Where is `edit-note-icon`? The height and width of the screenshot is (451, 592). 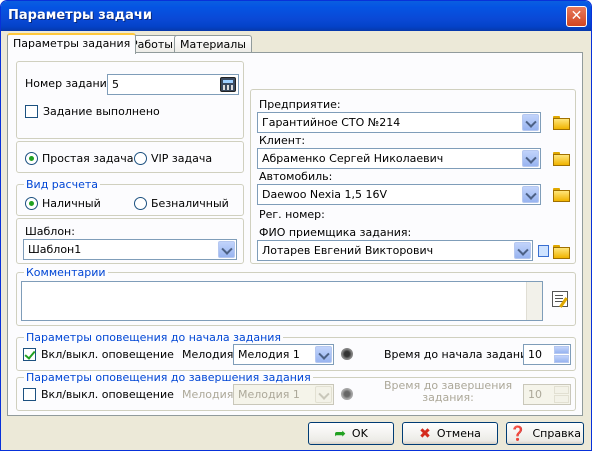
edit-note-icon is located at coordinates (560, 299).